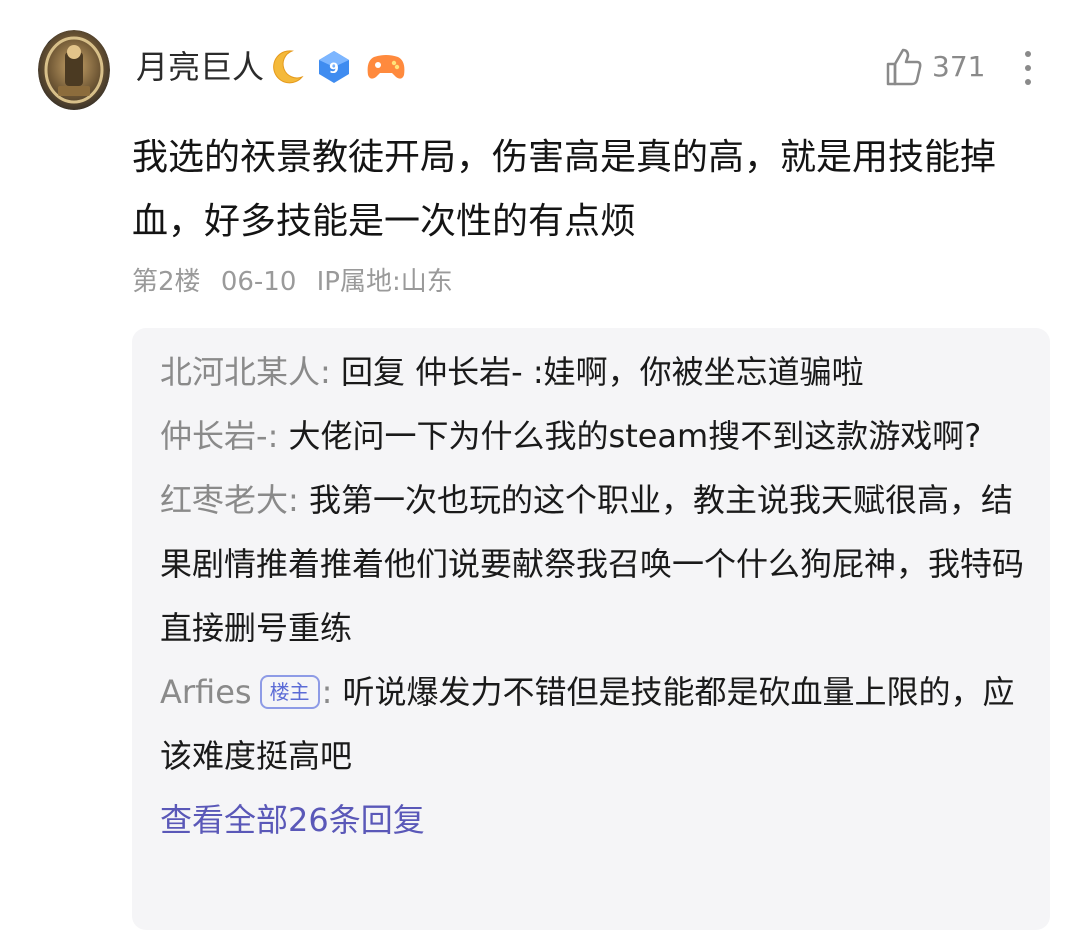  I want to click on ip-location: IP属地:山东, so click(384, 282).